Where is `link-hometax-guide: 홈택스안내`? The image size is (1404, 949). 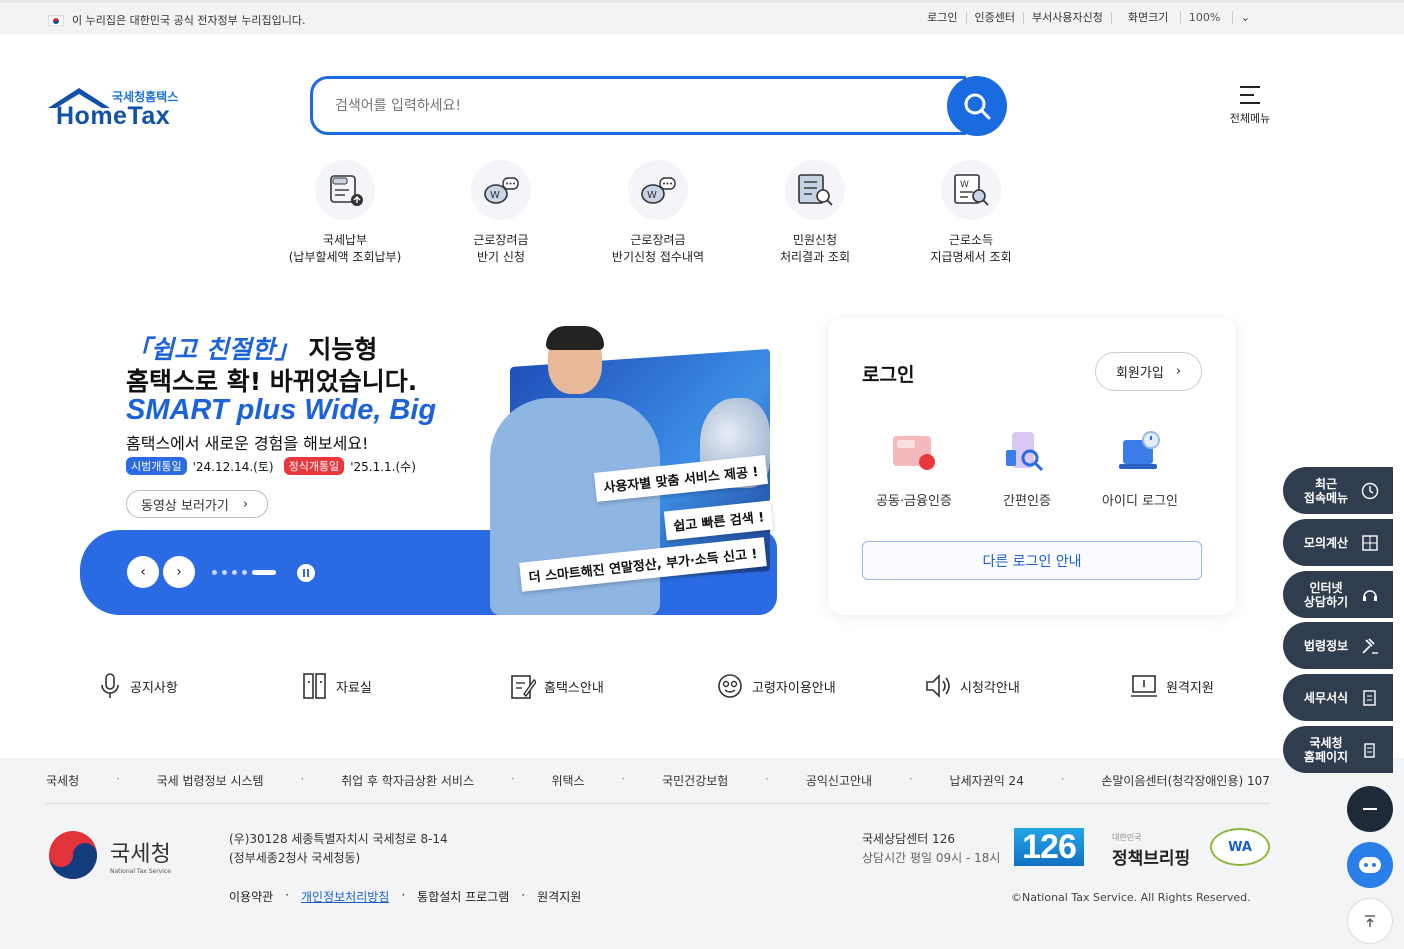 link-hometax-guide: 홈택스안내 is located at coordinates (557, 686).